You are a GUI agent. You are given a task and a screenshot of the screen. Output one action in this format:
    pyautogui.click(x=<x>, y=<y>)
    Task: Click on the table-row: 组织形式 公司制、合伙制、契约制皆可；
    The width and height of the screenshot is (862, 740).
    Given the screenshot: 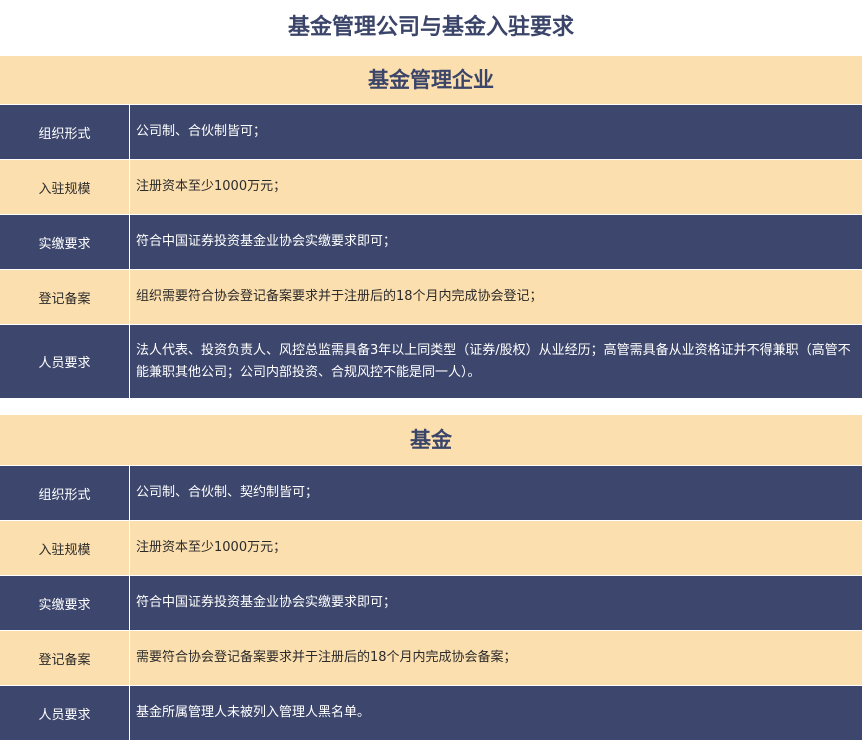 What is the action you would take?
    pyautogui.click(x=431, y=492)
    